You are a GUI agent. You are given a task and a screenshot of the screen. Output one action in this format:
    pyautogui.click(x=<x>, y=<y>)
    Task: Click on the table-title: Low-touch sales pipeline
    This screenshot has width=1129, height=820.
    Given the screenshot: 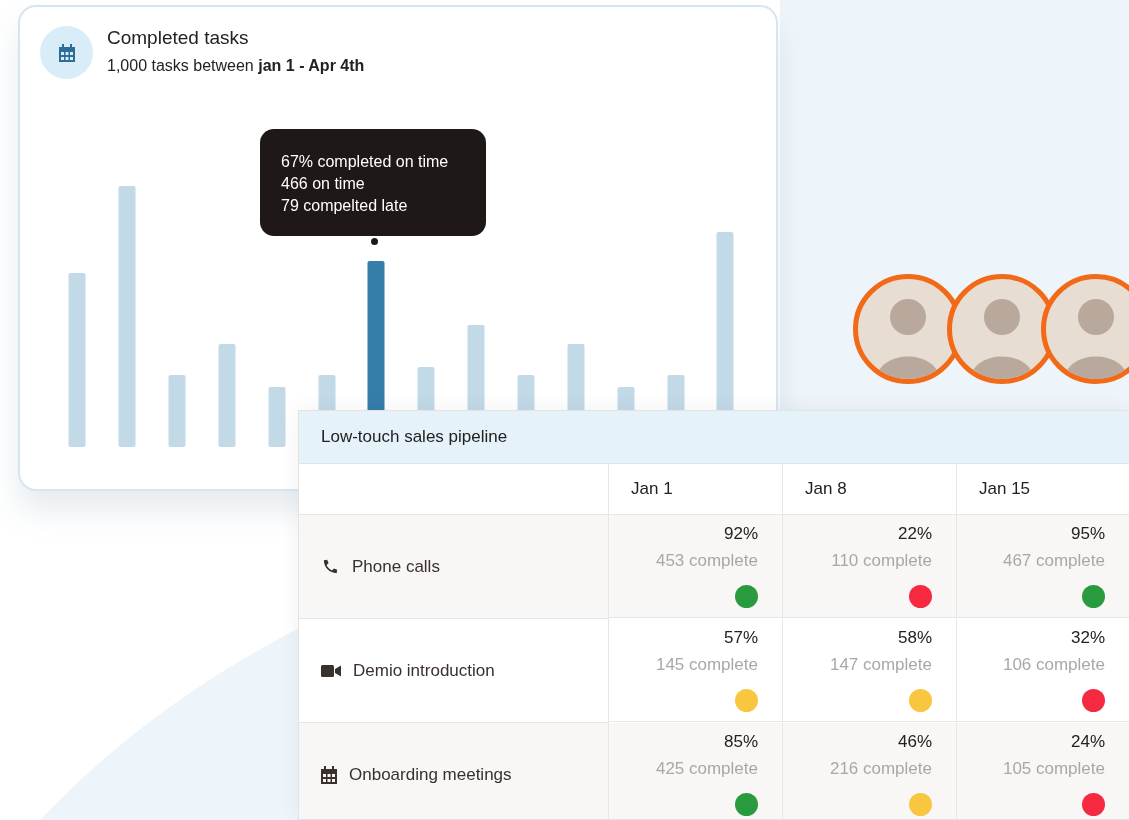 What is the action you would take?
    pyautogui.click(x=714, y=437)
    